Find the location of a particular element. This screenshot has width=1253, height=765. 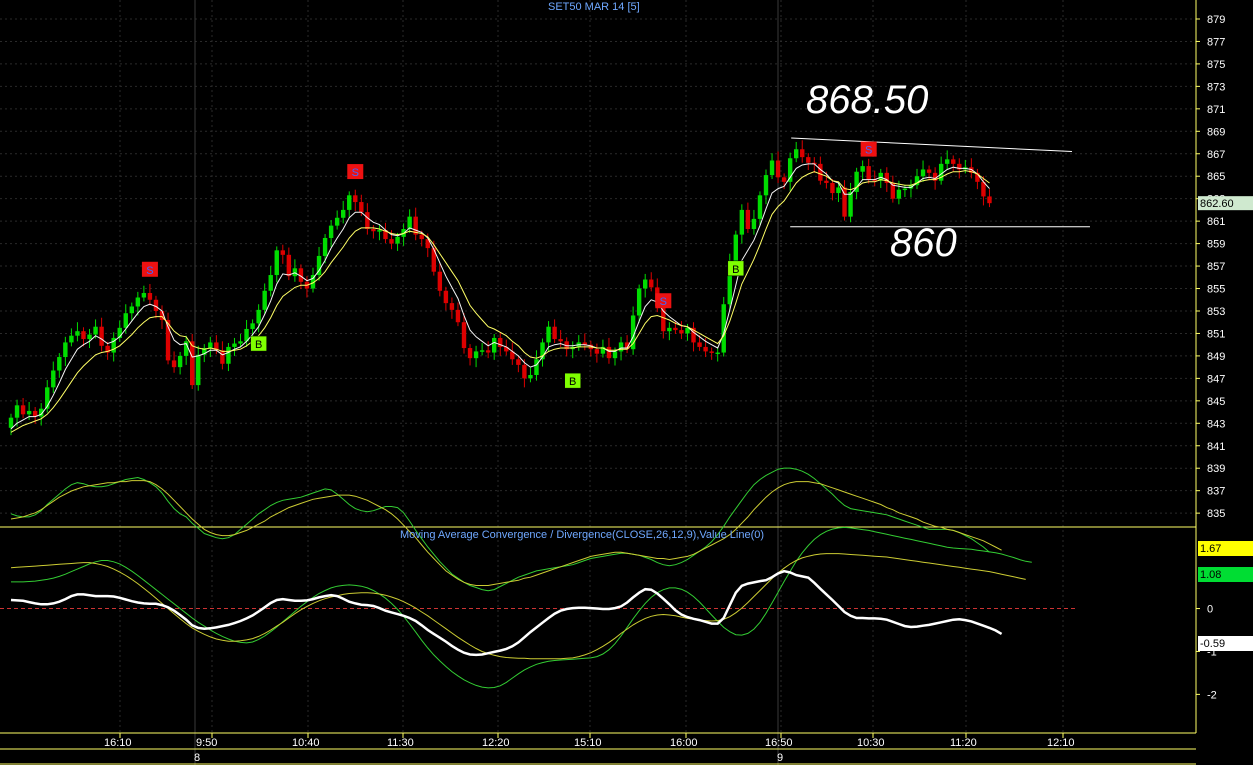

macd-tick-label: 0 is located at coordinates (1210, 610).